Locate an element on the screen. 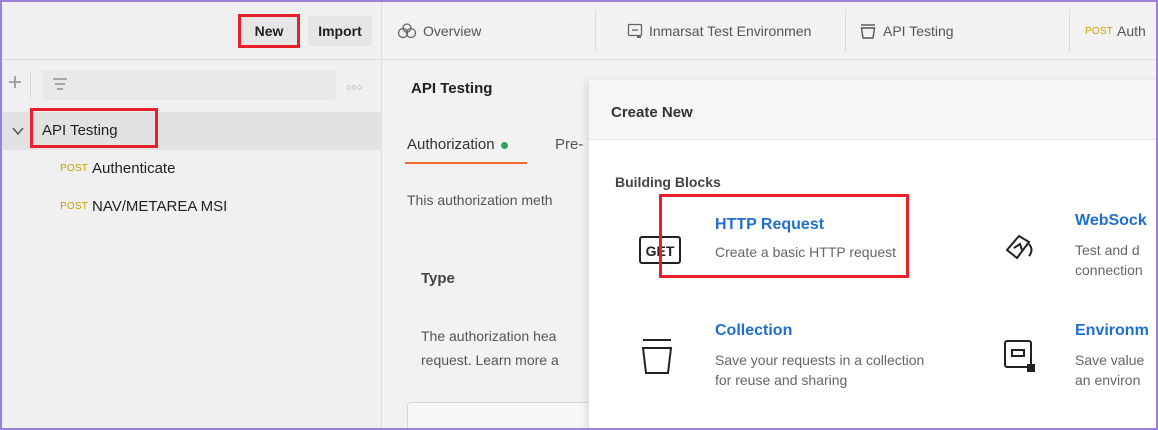  tab-pre-request: Pre- is located at coordinates (569, 144).